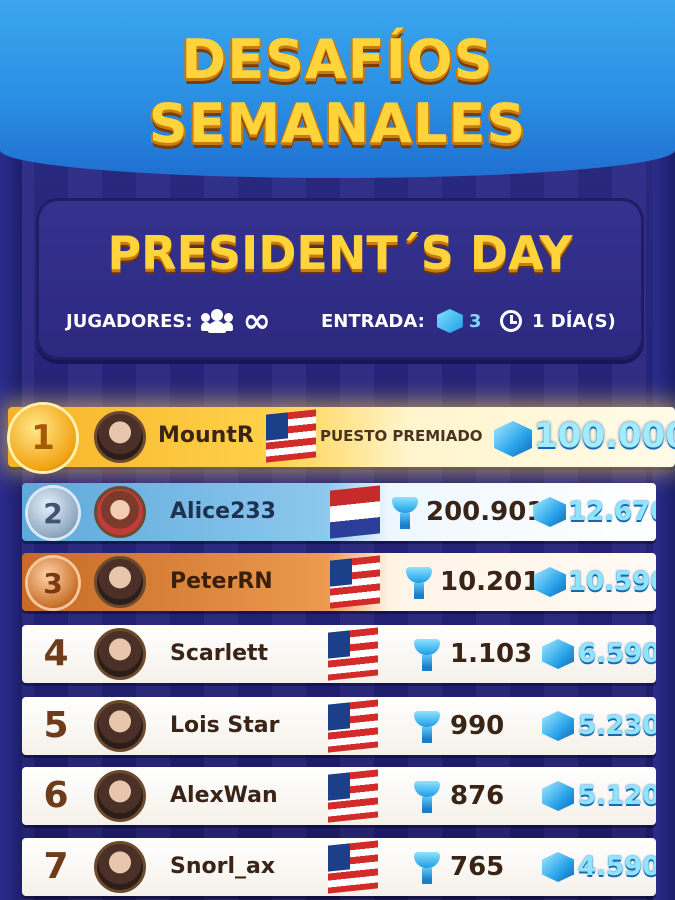  I want to click on entry-info: ENTRADA: 3, so click(401, 321).